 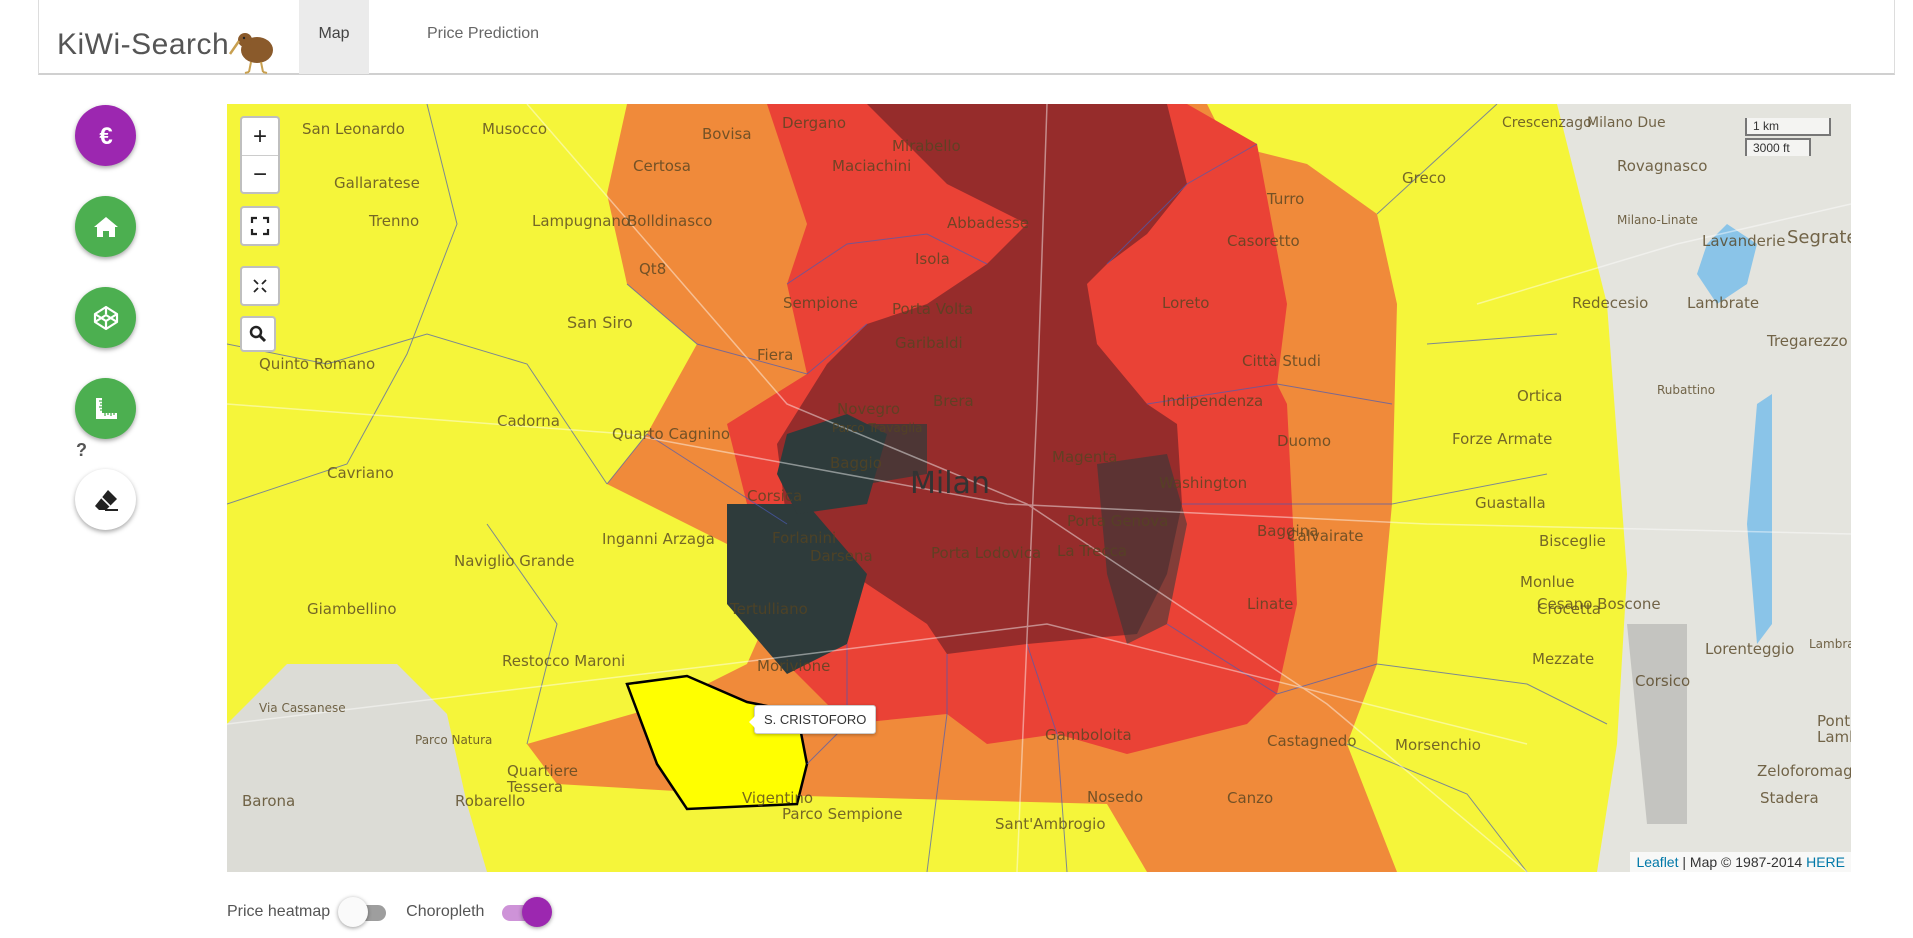 I want to click on codepen-button, so click(x=105, y=317).